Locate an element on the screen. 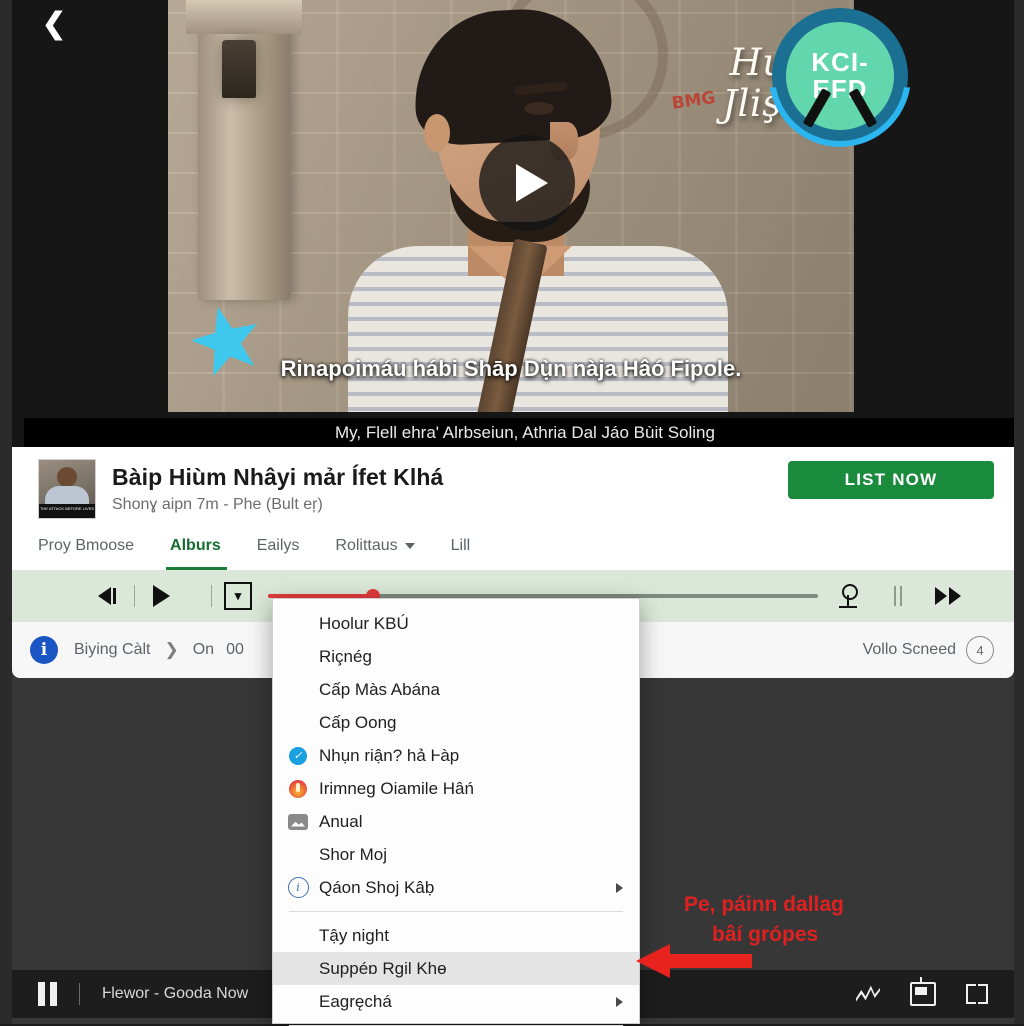 The image size is (1024, 1026). image-icon is located at coordinates (298, 821).